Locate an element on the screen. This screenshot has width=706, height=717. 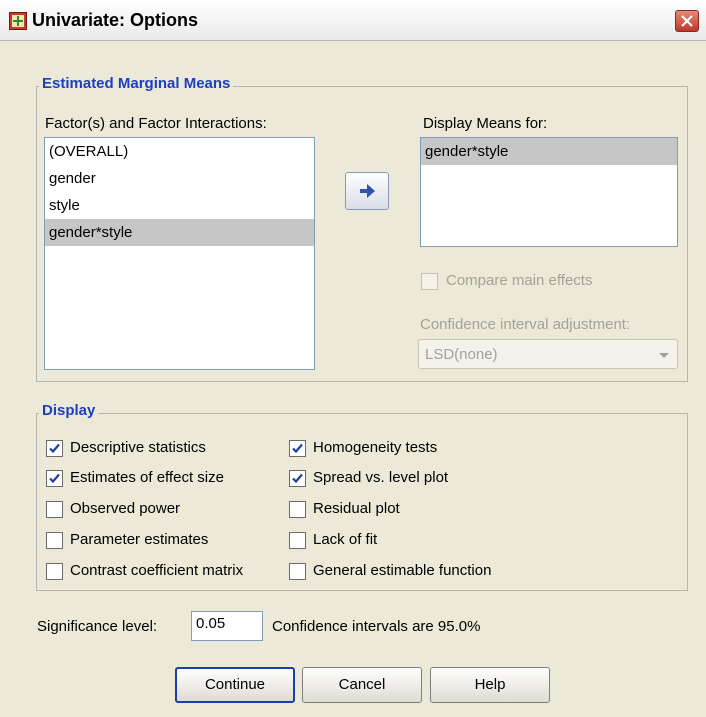
spread-vs-level-plot-label: Spread vs. level plot is located at coordinates (381, 477).